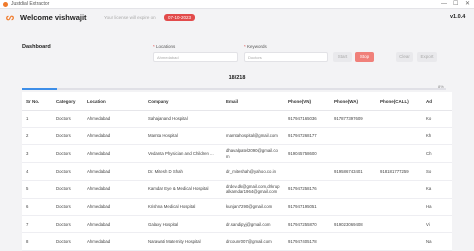 Image resolution: width=474 pixels, height=251 pixels. Describe the element at coordinates (353, 224) in the screenshot. I see `table-cell: 919023069408` at that location.